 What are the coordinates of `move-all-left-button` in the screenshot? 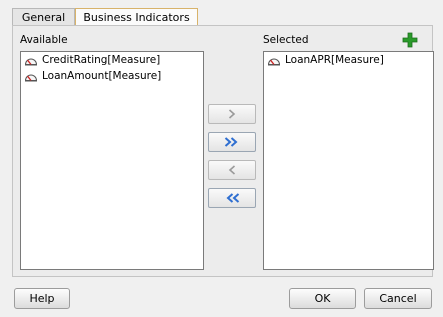 It's located at (232, 198).